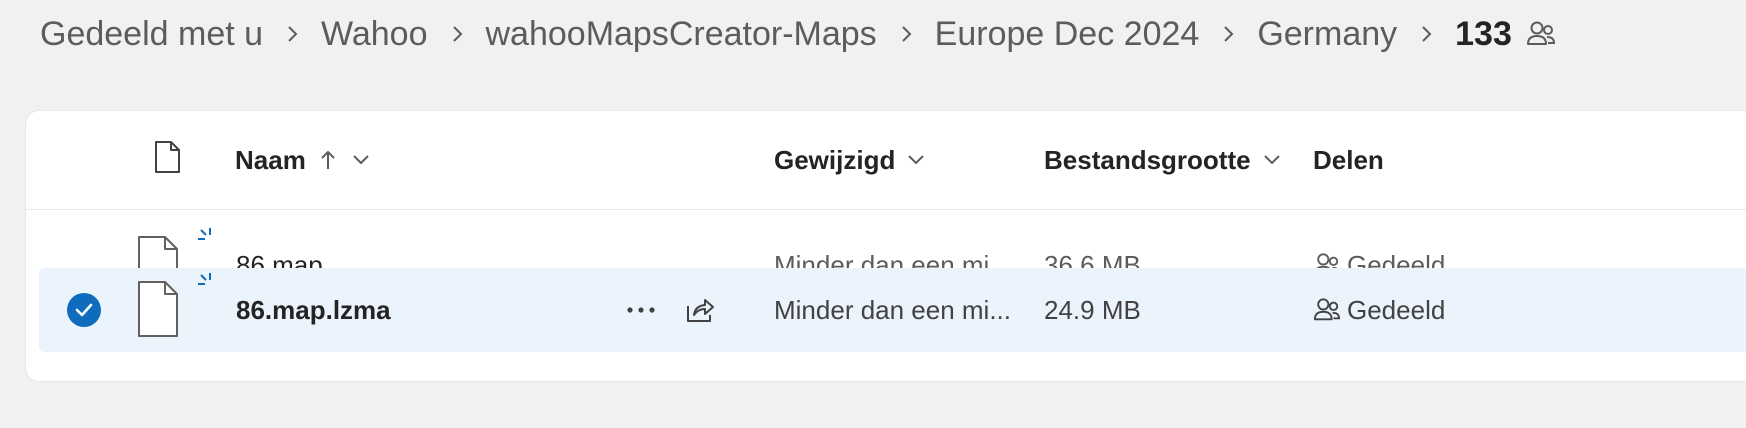 This screenshot has height=428, width=1746. I want to click on column-header-modified: Gewijzigd, so click(849, 160).